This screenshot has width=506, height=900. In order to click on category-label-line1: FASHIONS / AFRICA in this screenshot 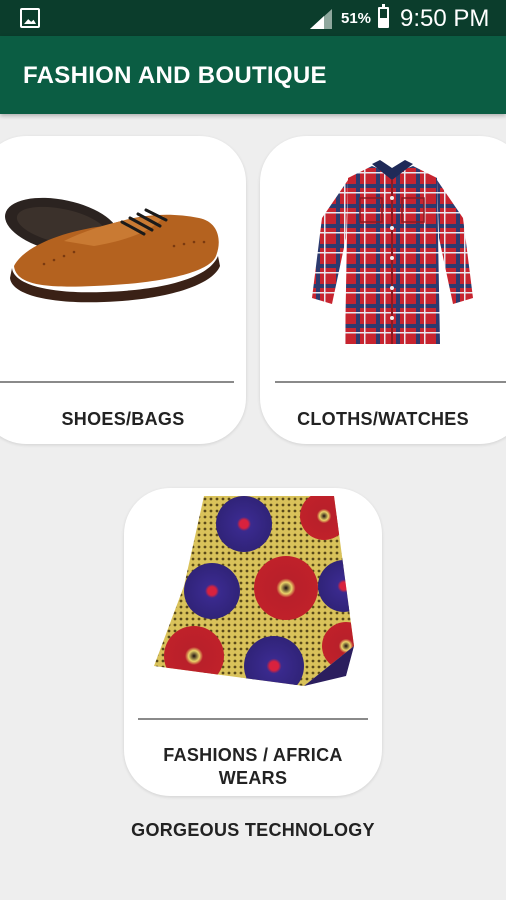, I will do `click(253, 755)`.